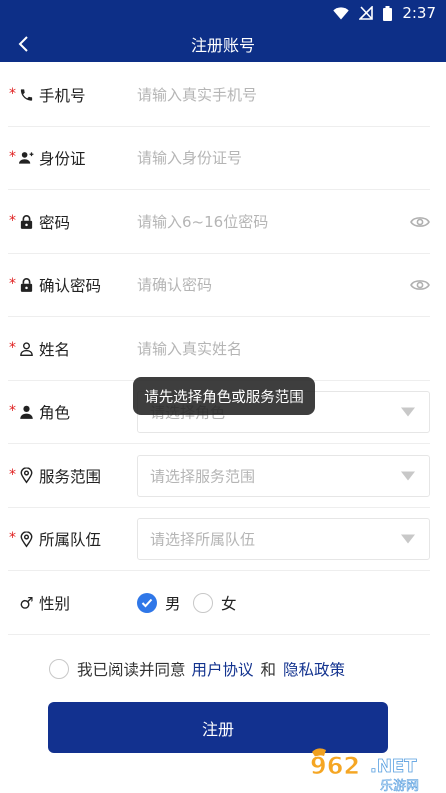  I want to click on phone-icon, so click(26, 94).